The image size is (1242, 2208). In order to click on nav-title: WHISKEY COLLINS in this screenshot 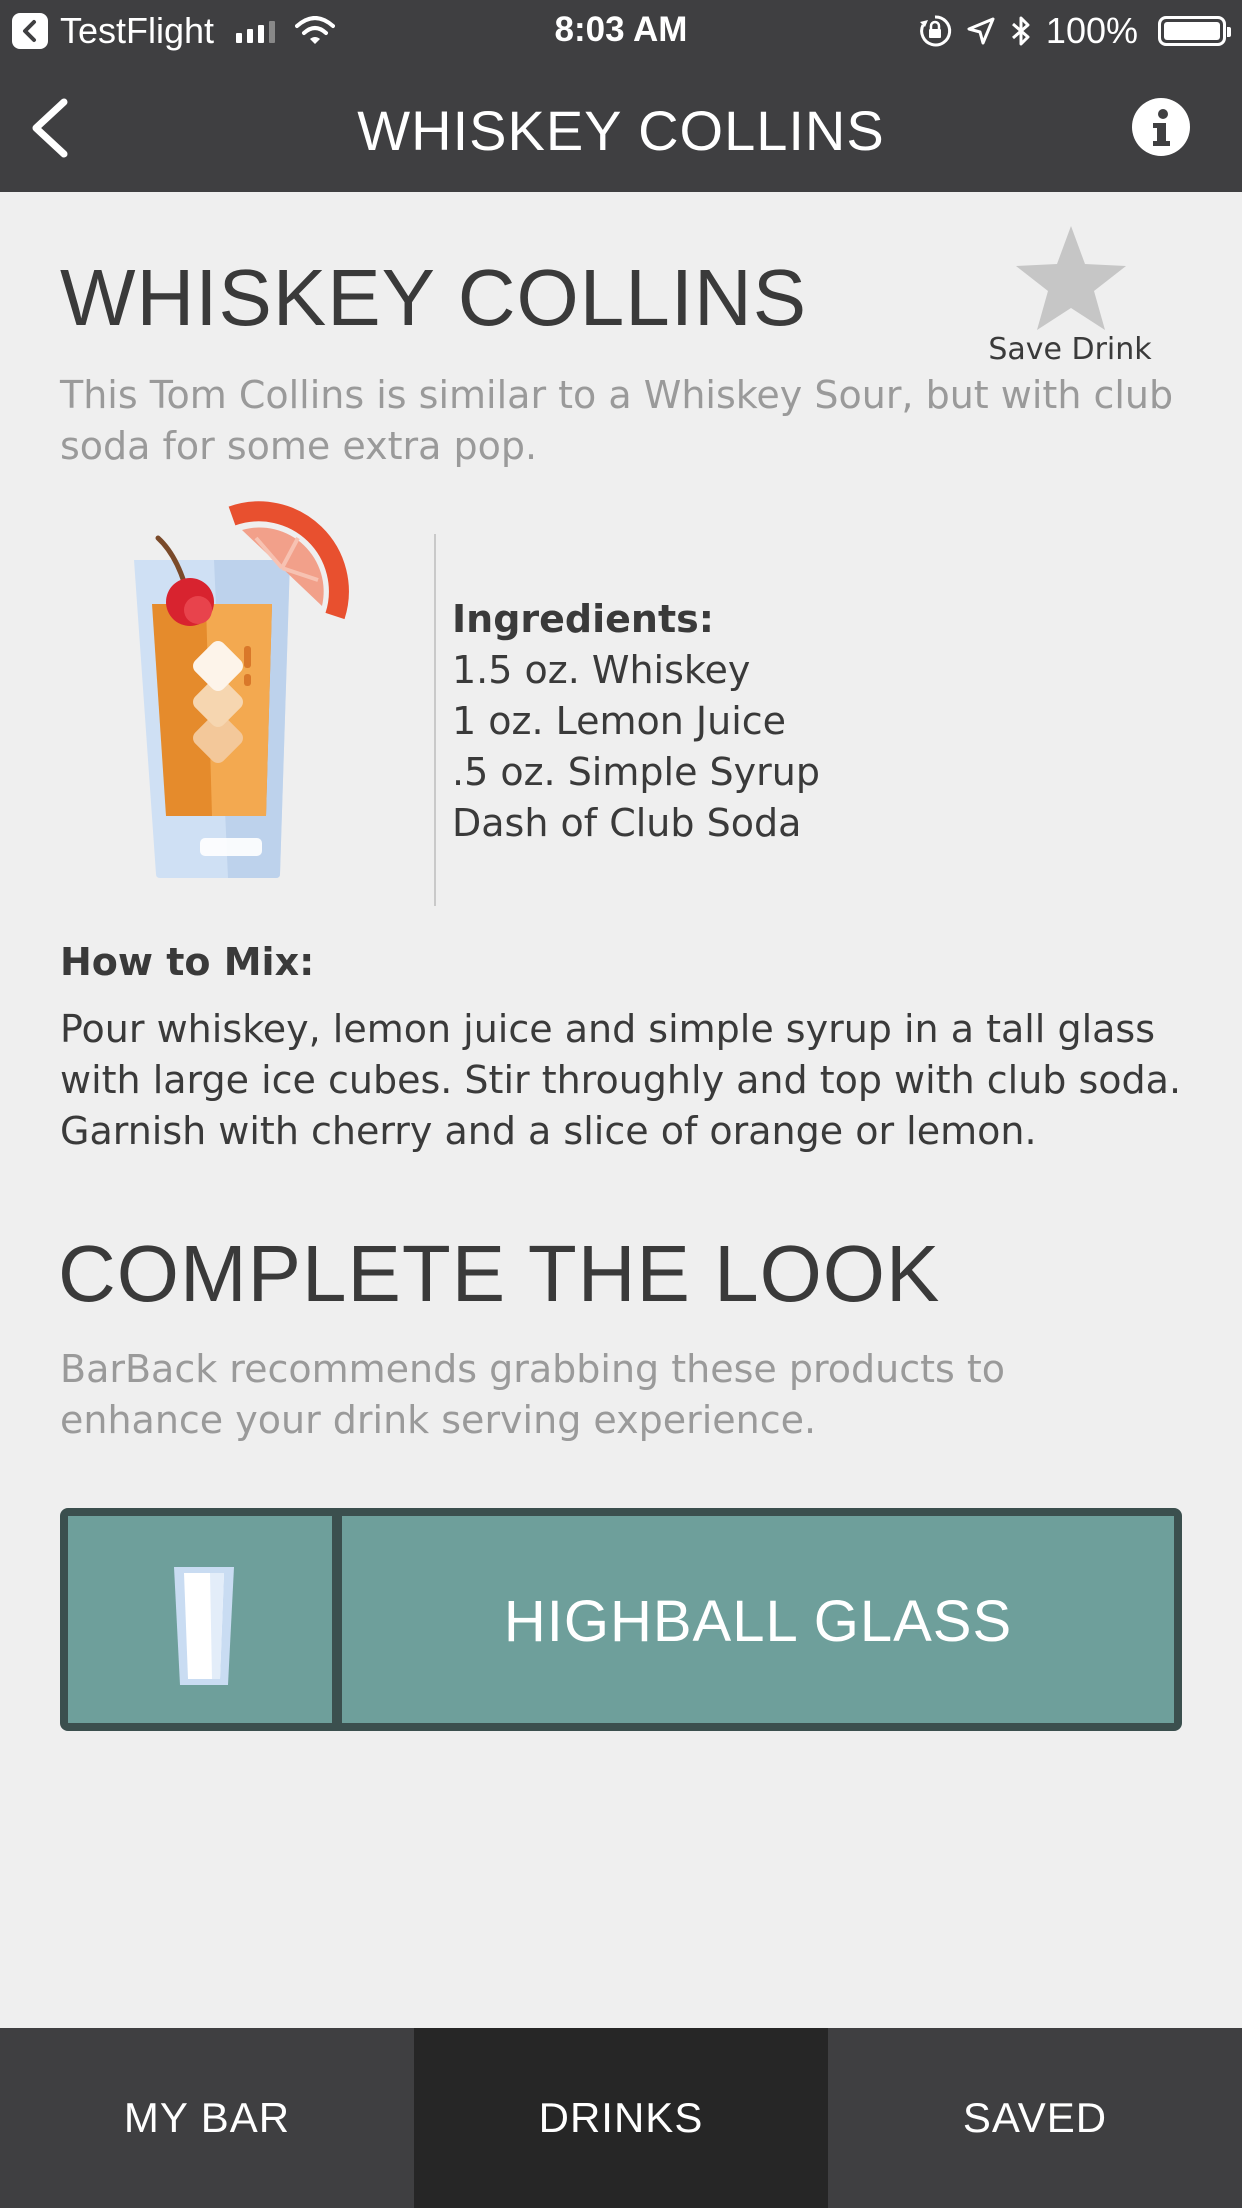, I will do `click(621, 130)`.